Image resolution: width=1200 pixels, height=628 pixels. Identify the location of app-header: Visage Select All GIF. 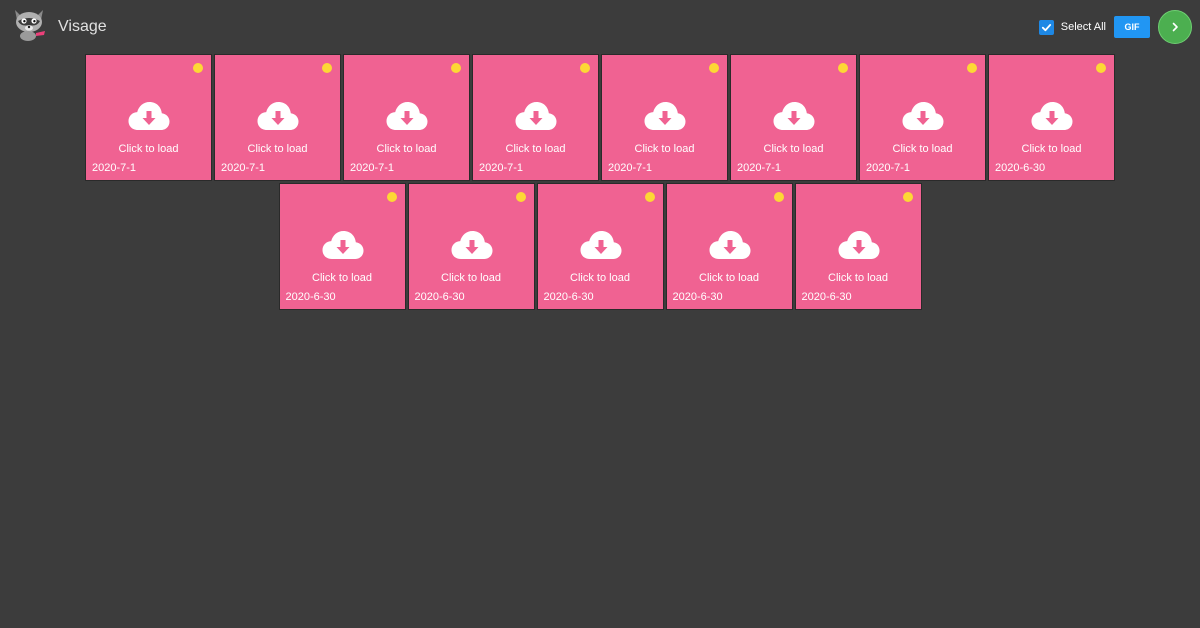
(600, 27).